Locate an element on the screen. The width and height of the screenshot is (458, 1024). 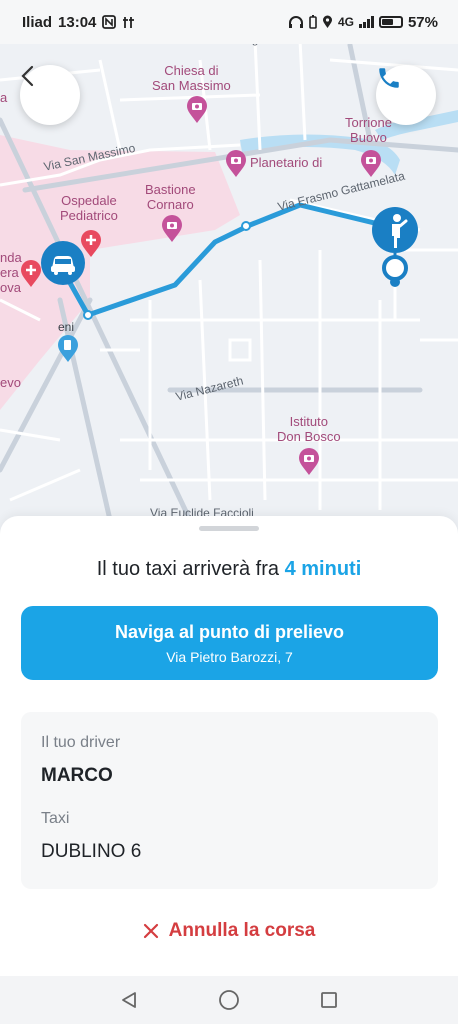
signal-alt-icon is located at coordinates (129, 22).